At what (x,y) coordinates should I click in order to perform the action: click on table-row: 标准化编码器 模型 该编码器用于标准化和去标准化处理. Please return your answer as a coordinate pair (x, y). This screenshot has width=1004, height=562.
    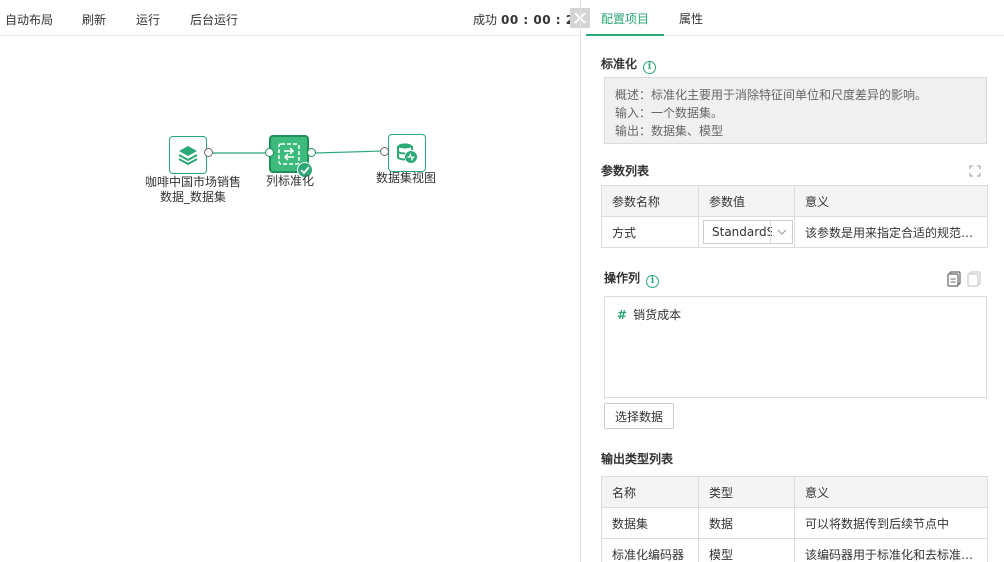
    Looking at the image, I should click on (794, 550).